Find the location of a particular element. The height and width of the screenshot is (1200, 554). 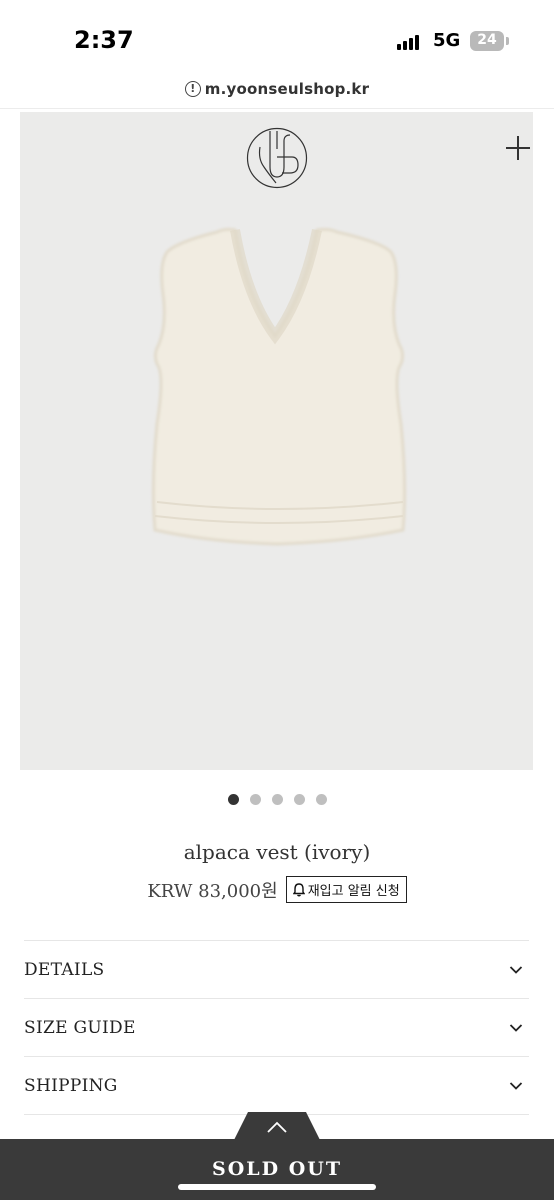

bell-icon is located at coordinates (298, 889).